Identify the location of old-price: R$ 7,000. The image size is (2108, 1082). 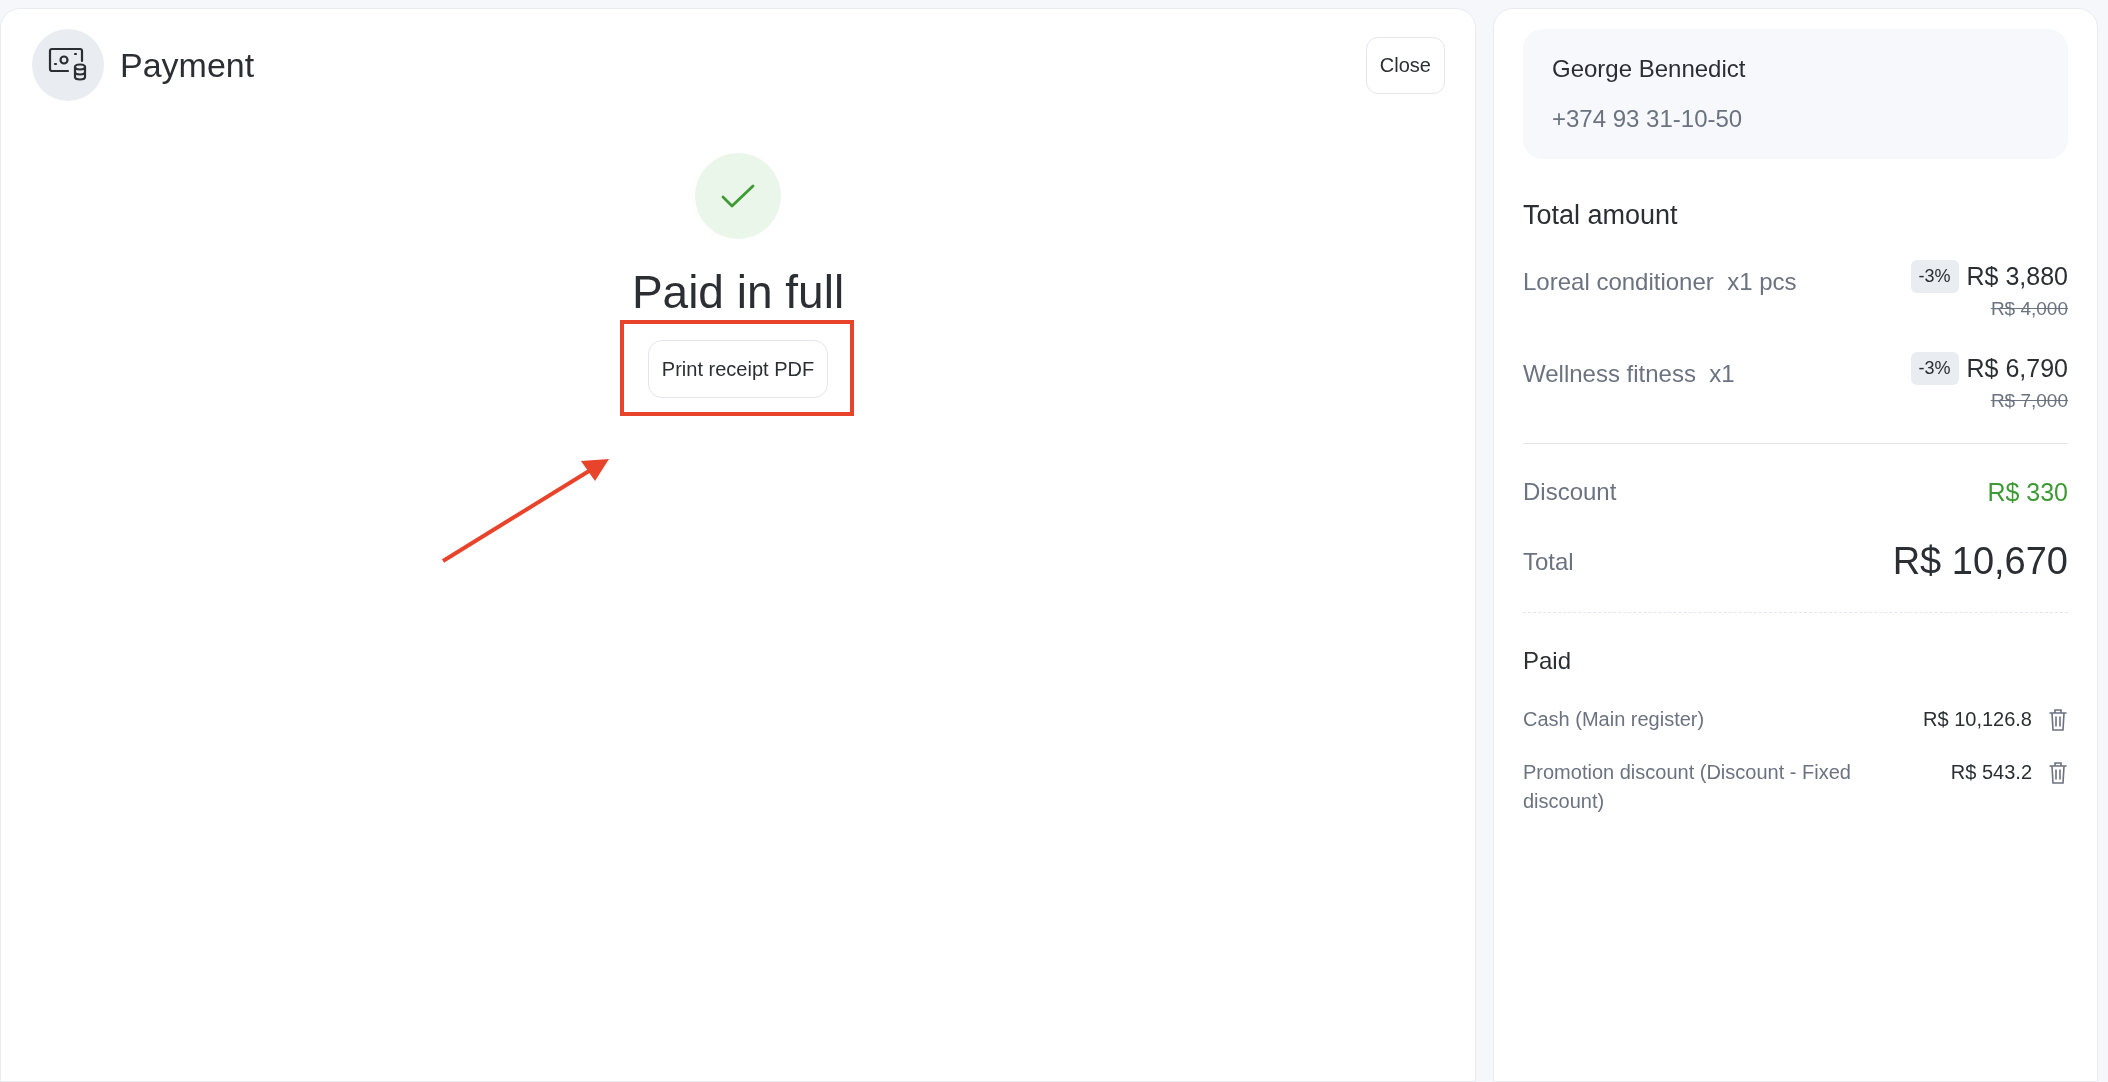
(2029, 401).